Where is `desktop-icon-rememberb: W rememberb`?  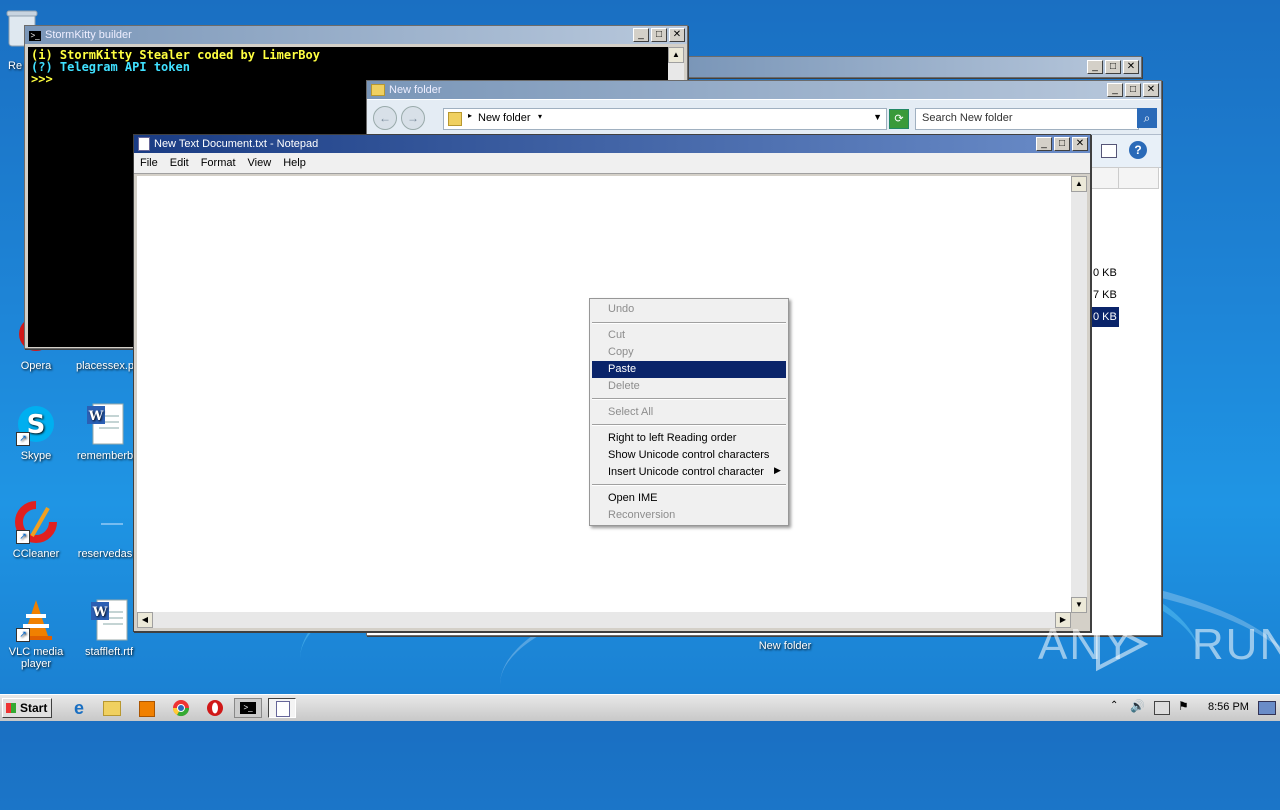
desktop-icon-rememberb: W rememberb is located at coordinates (105, 432).